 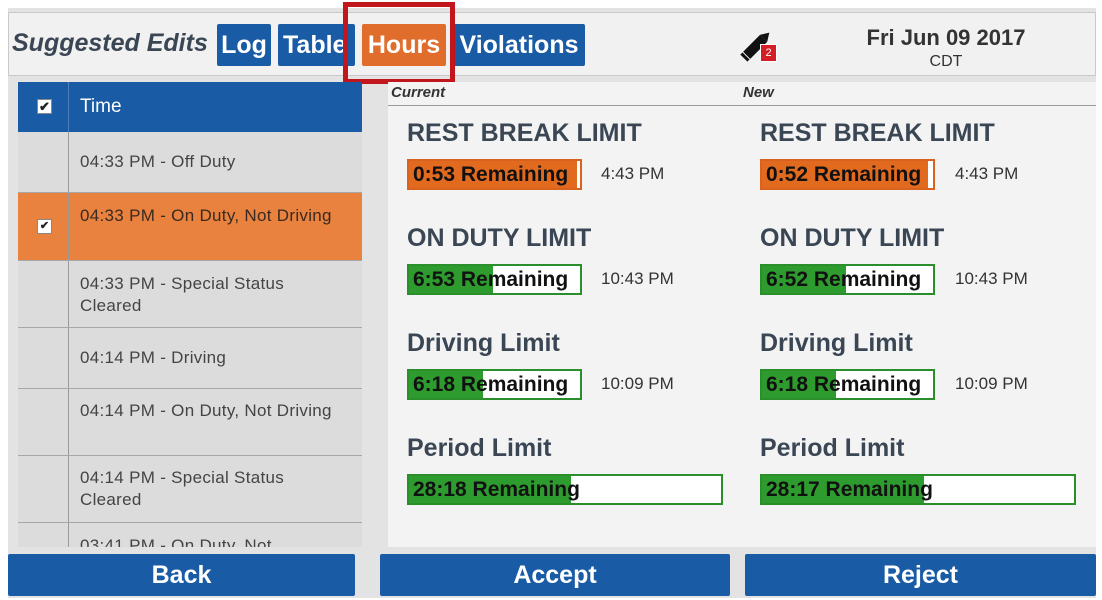 What do you see at coordinates (742, 105) in the screenshot?
I see `column-rule` at bounding box center [742, 105].